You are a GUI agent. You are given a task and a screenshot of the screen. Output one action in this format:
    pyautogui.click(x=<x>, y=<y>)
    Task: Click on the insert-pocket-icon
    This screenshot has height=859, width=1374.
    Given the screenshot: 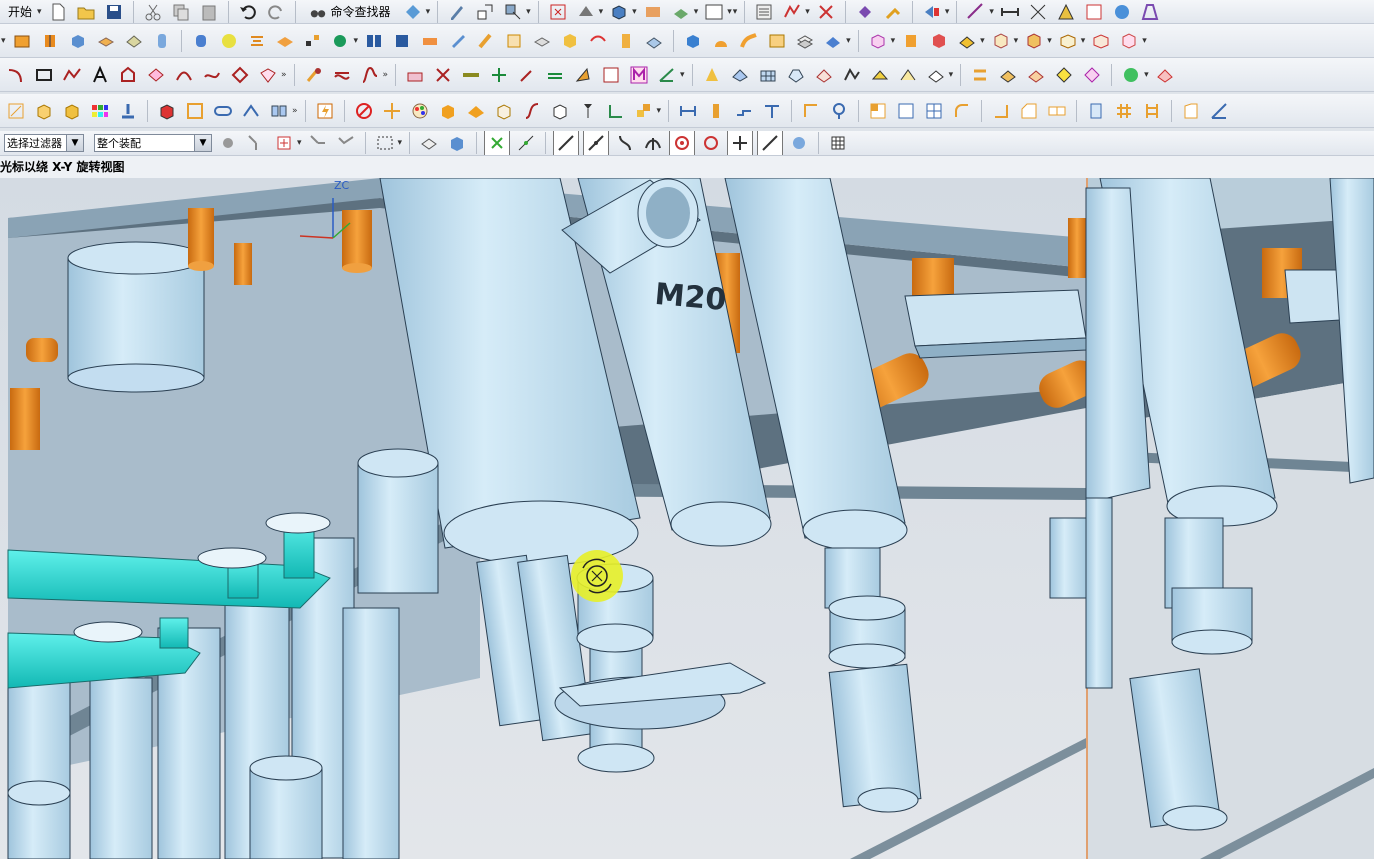 What is the action you would take?
    pyautogui.click(x=542, y=41)
    